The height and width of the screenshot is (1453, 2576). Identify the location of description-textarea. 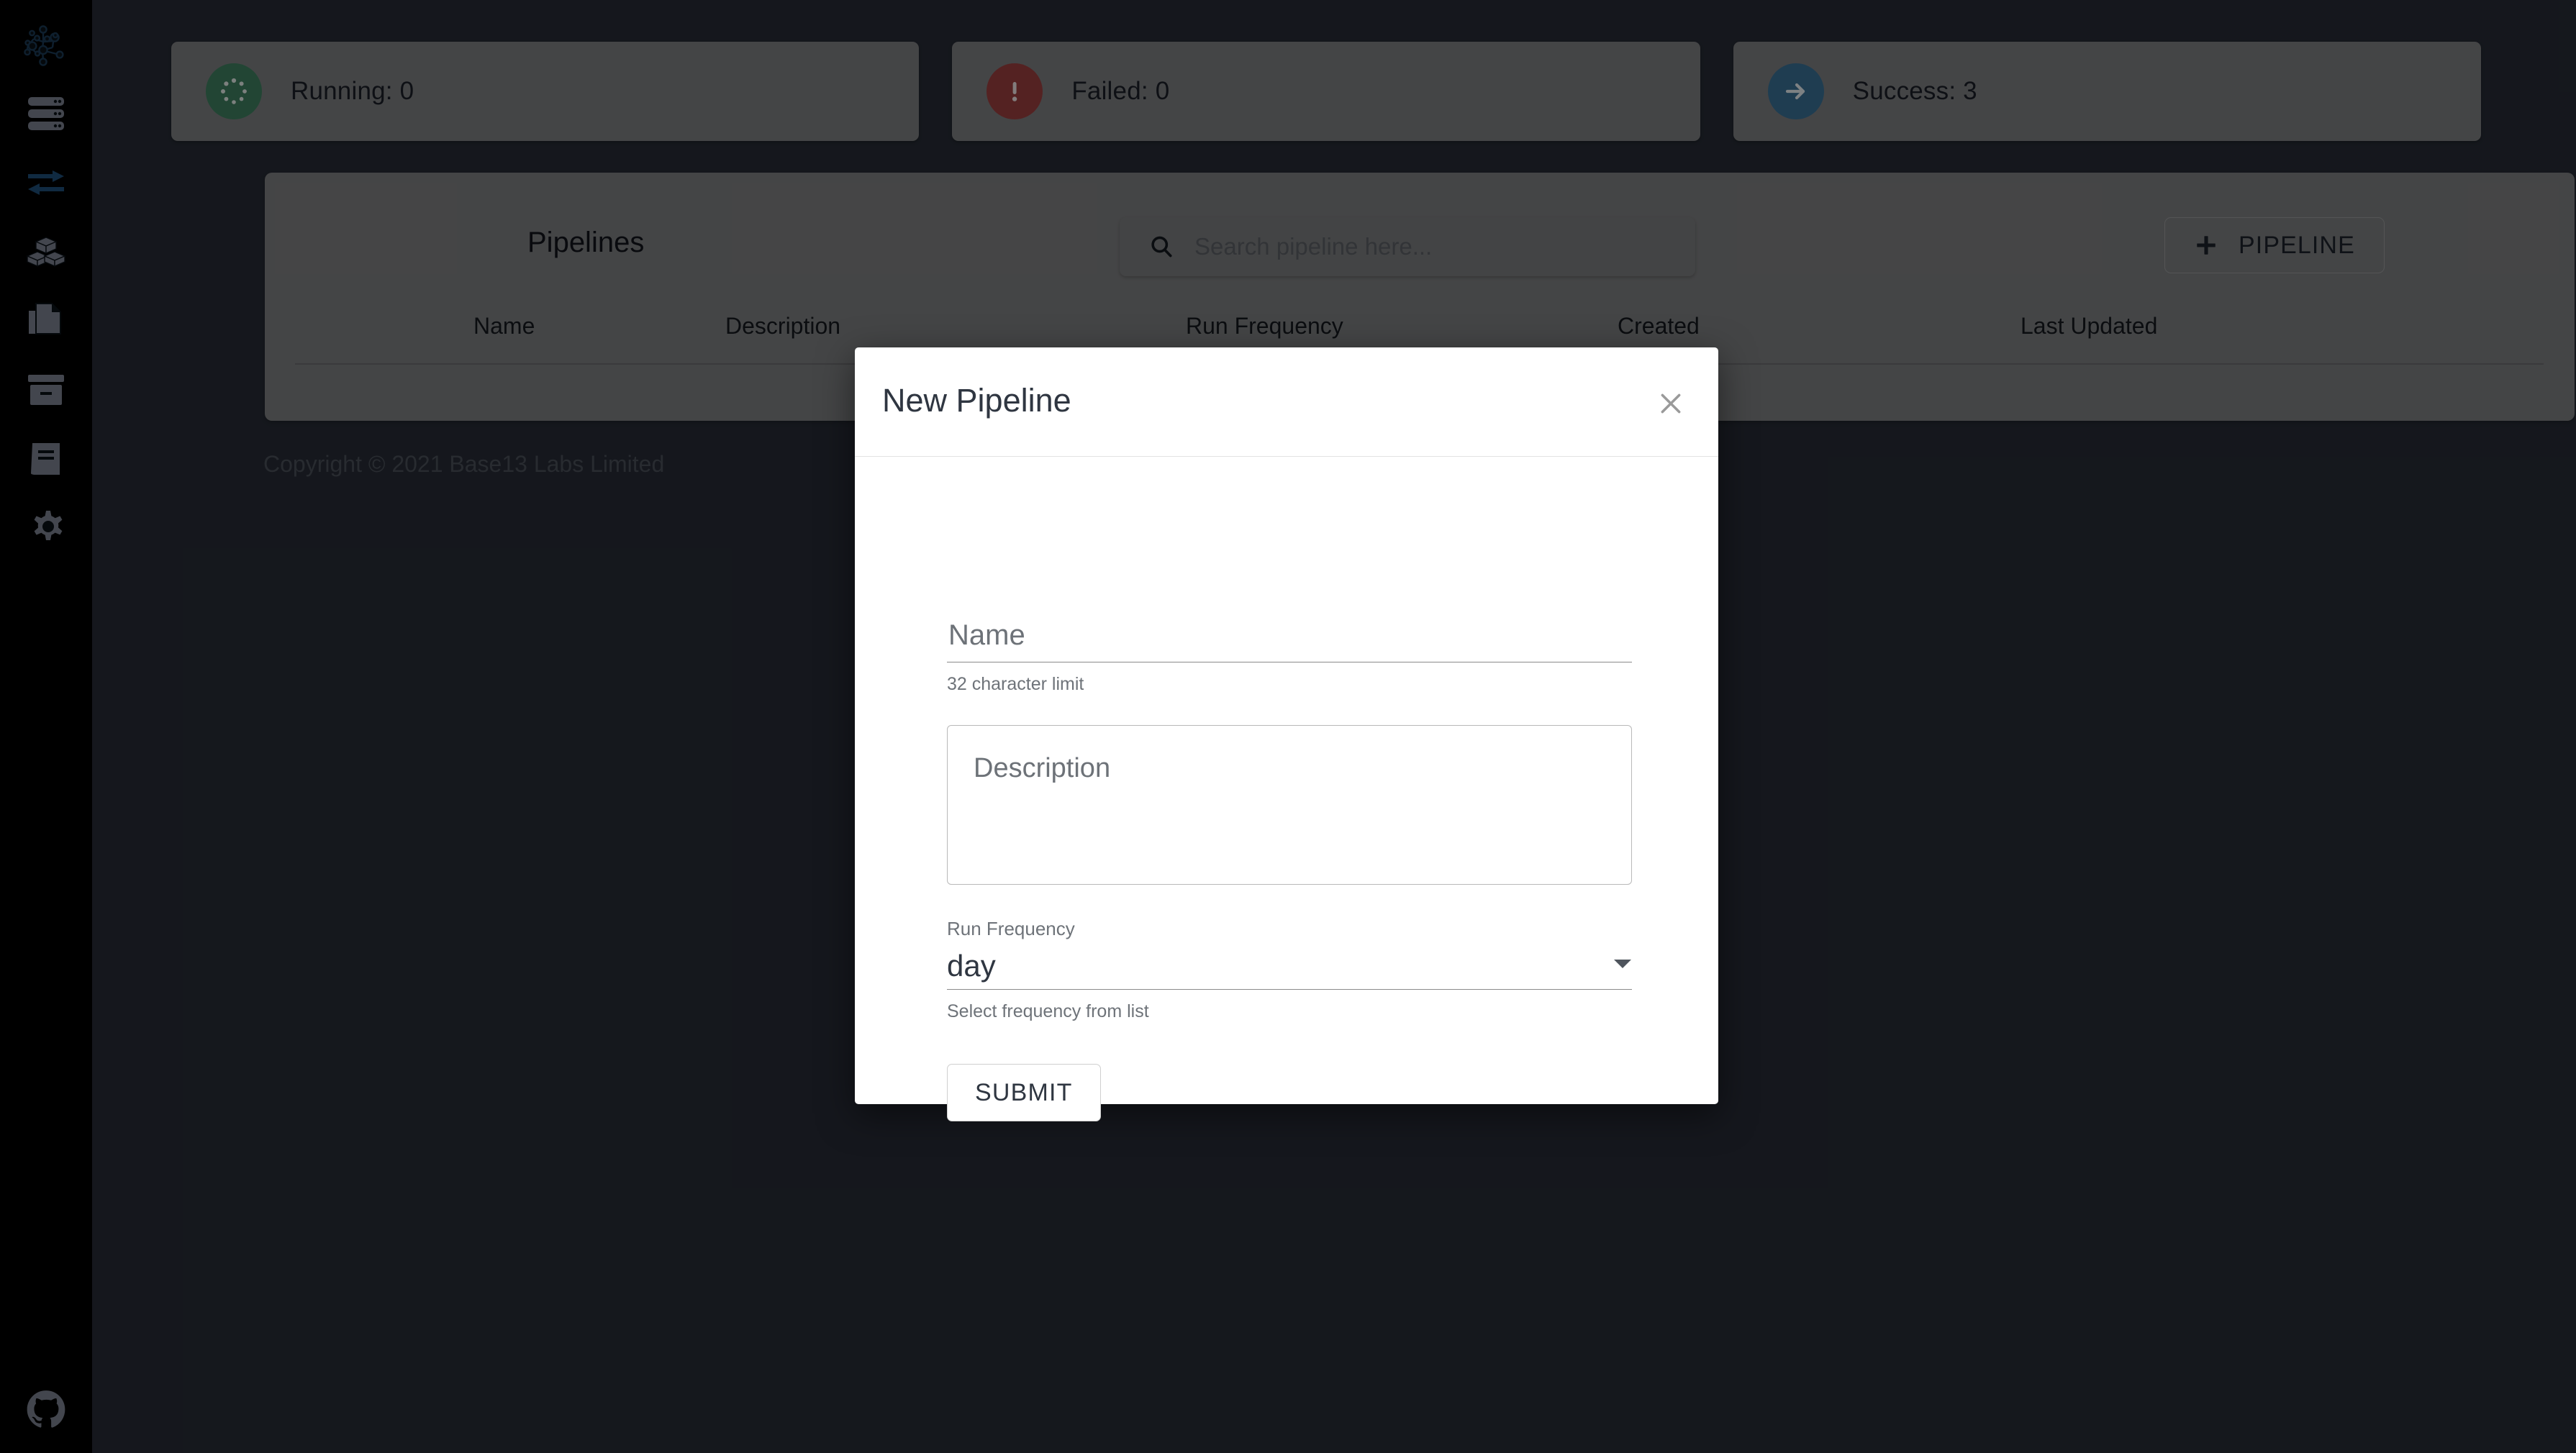
(1289, 805).